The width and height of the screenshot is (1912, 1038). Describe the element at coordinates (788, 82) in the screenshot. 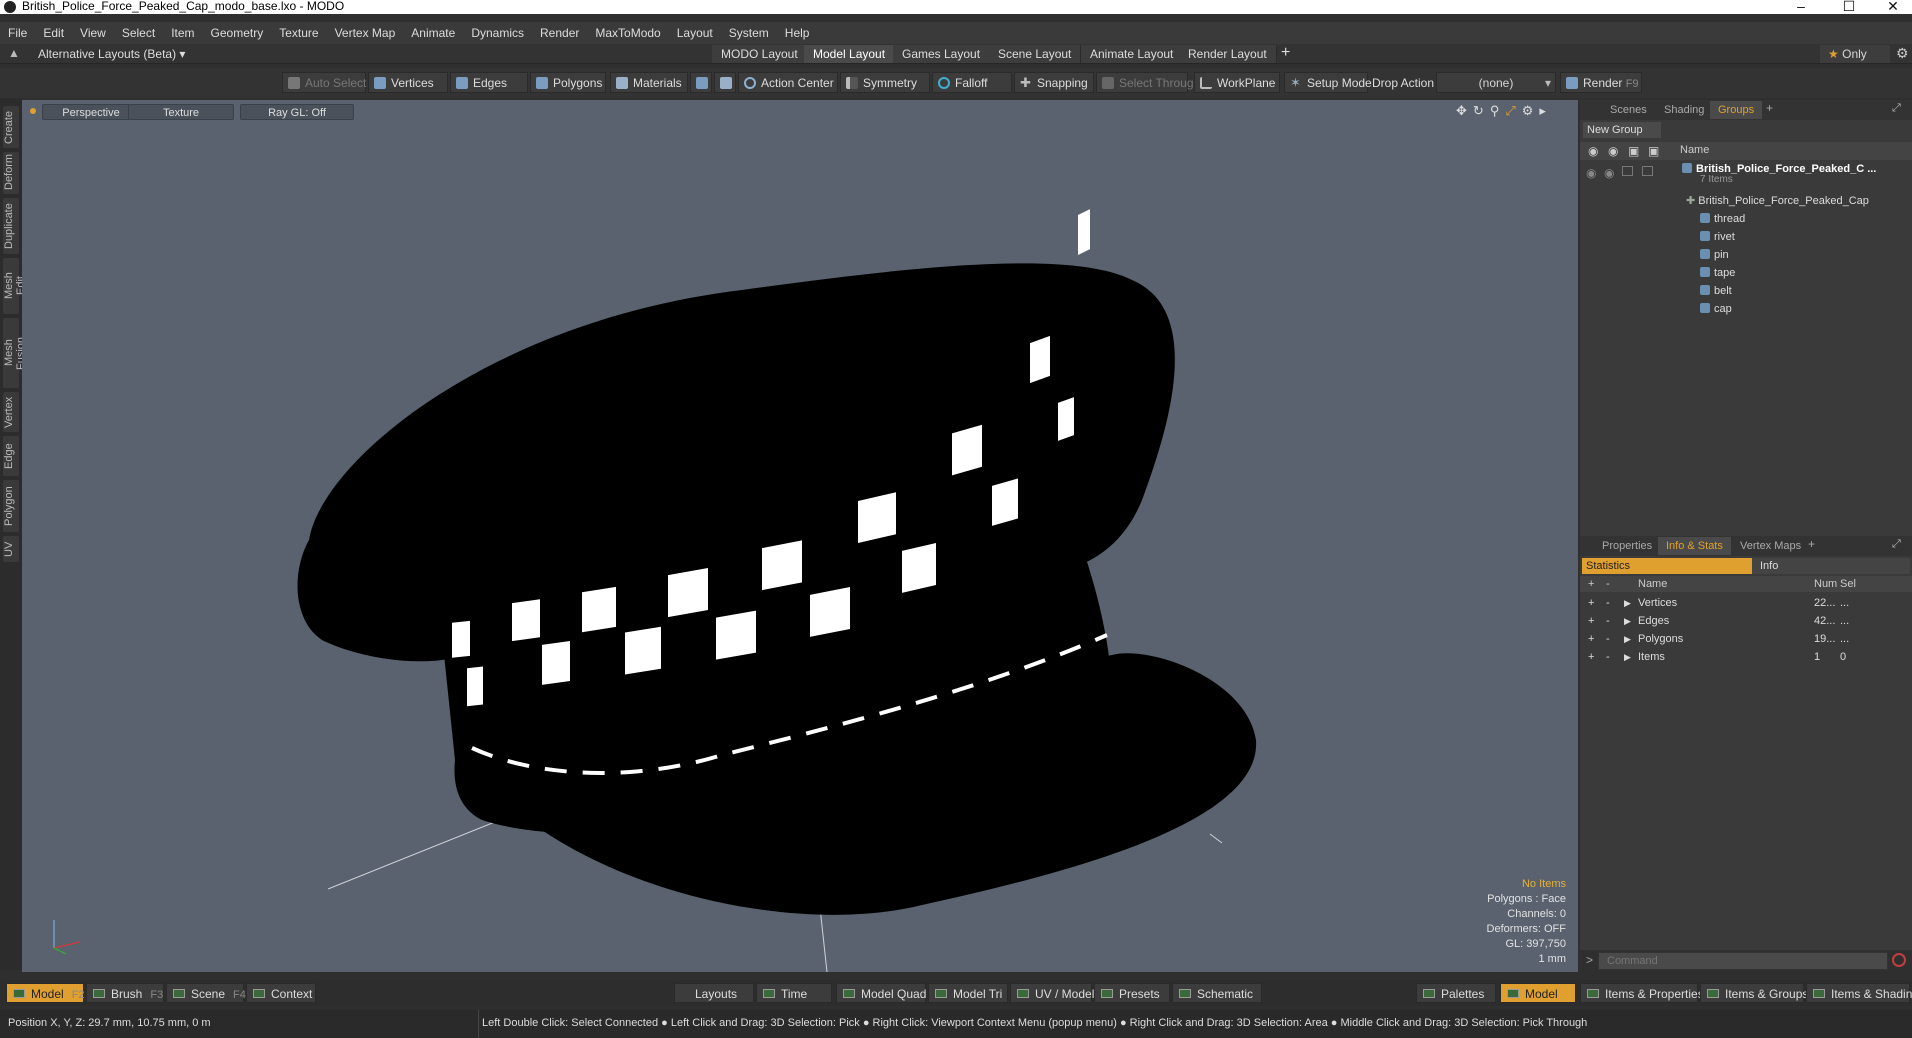

I see `action-center-button: Action Center` at that location.